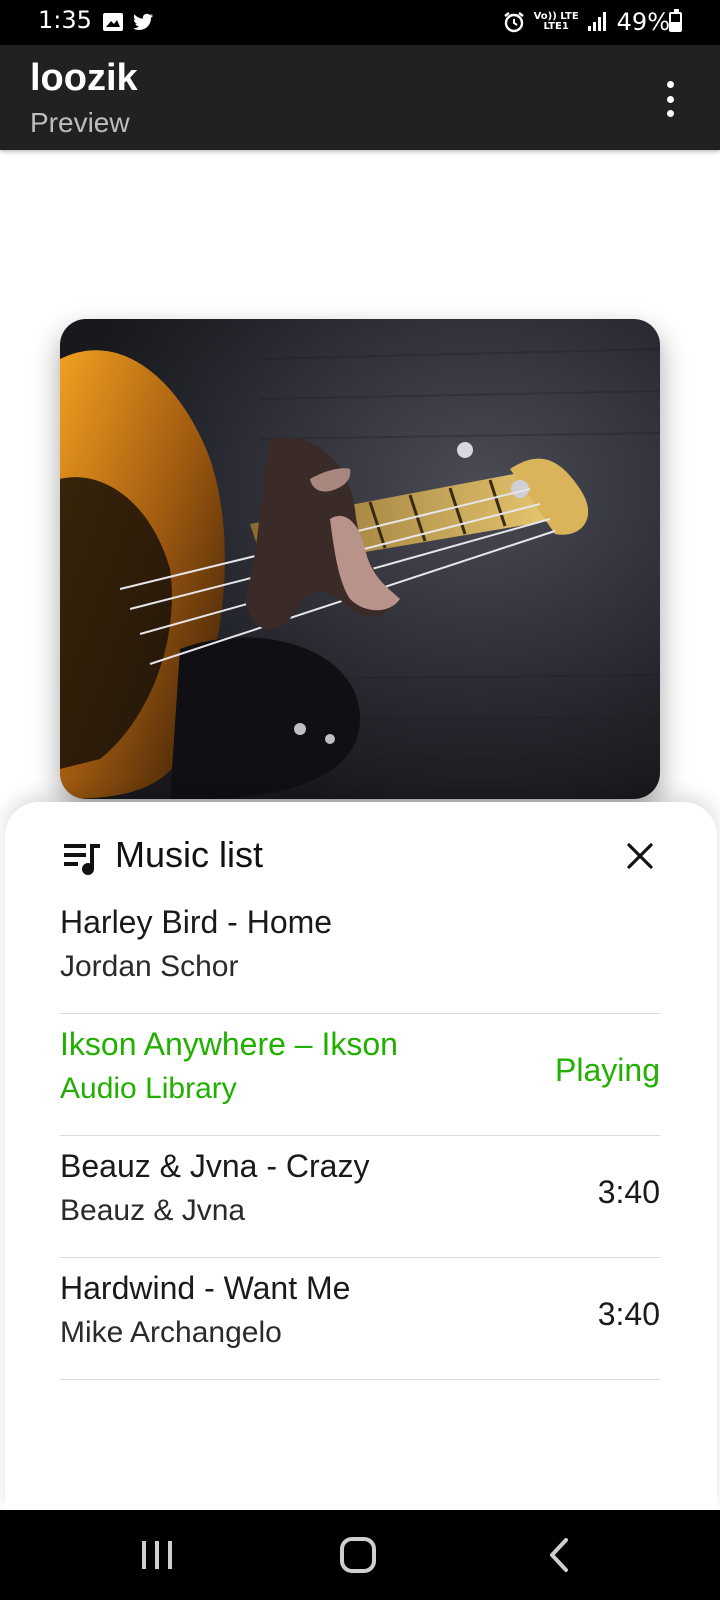 The width and height of the screenshot is (720, 1600). What do you see at coordinates (360, 953) in the screenshot?
I see `track-item: Harley Bird - Home Jordan Schor` at bounding box center [360, 953].